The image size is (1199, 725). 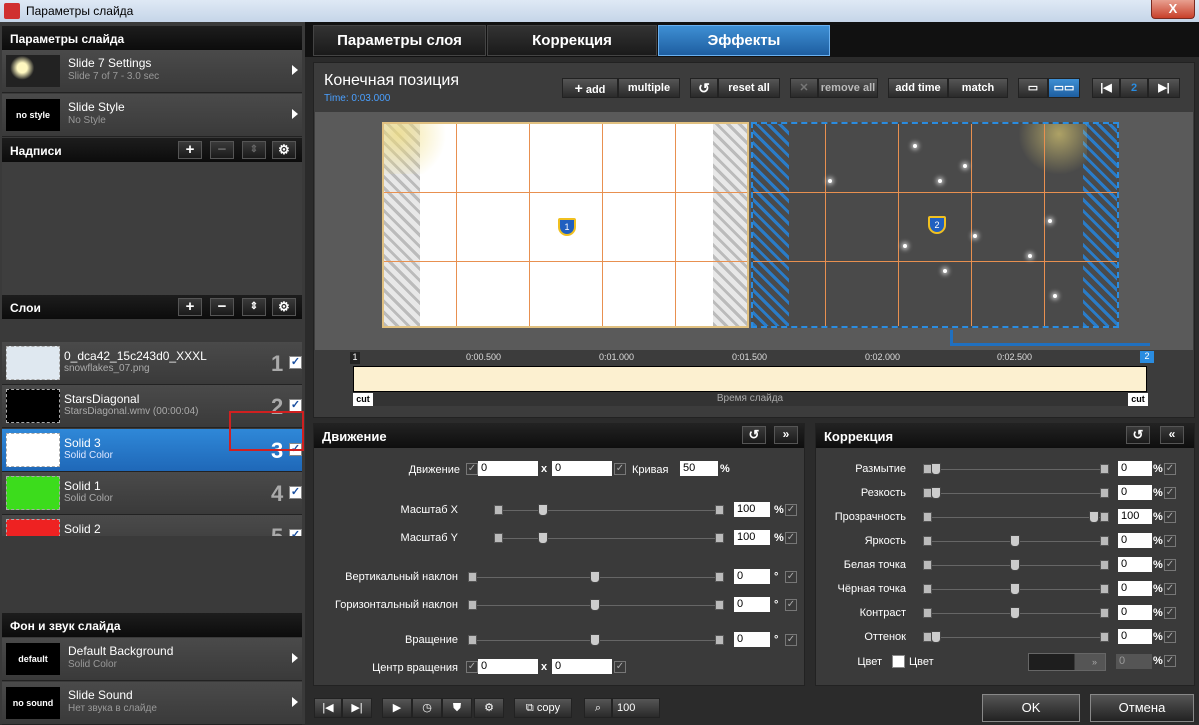 I want to click on default-background-item: default Default Background Solid Color, so click(x=152, y=659).